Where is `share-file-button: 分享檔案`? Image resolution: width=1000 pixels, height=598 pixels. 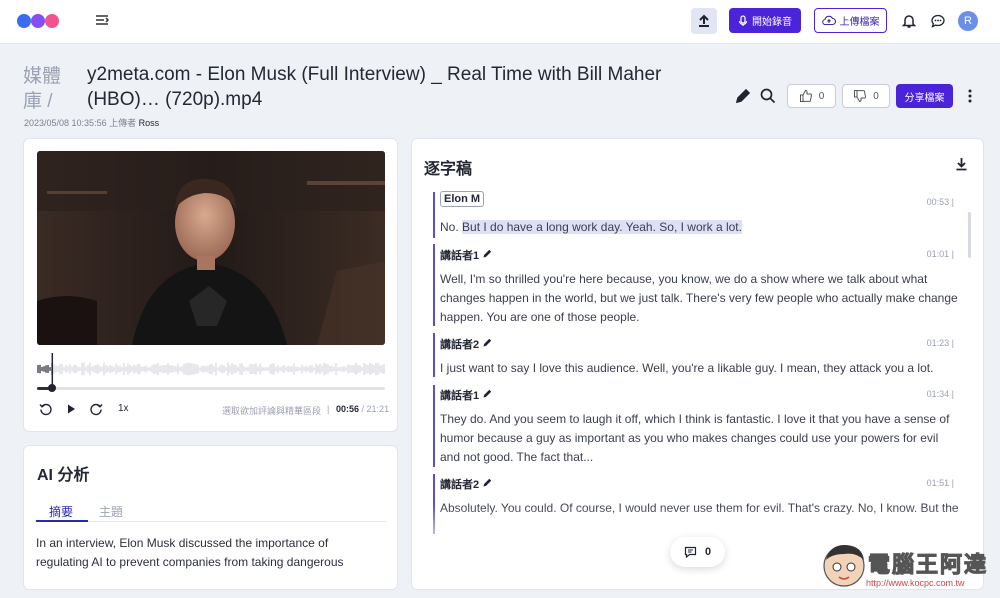 share-file-button: 分享檔案 is located at coordinates (924, 96).